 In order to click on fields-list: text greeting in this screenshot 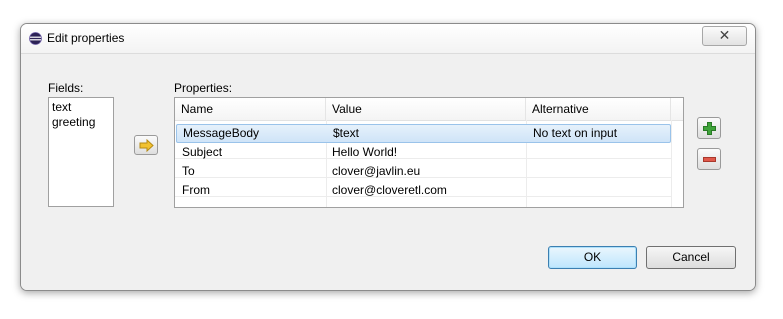, I will do `click(81, 152)`.